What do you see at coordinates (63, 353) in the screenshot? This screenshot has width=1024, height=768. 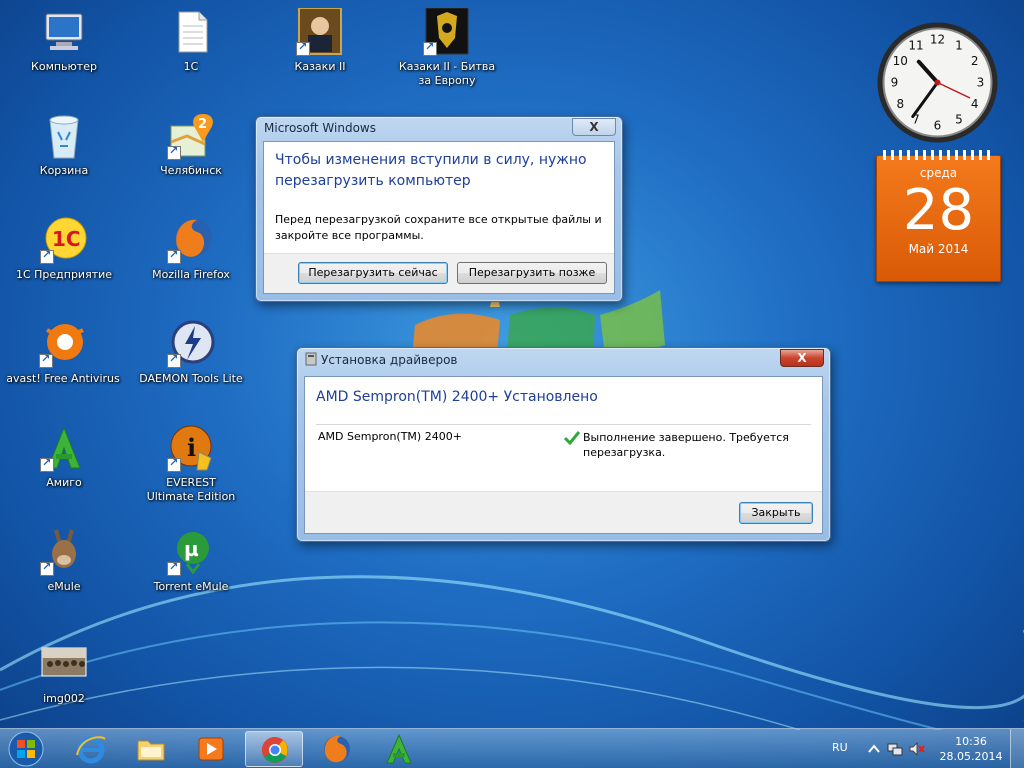 I see `desktop-icon-avast: avast! Free Antivirus` at bounding box center [63, 353].